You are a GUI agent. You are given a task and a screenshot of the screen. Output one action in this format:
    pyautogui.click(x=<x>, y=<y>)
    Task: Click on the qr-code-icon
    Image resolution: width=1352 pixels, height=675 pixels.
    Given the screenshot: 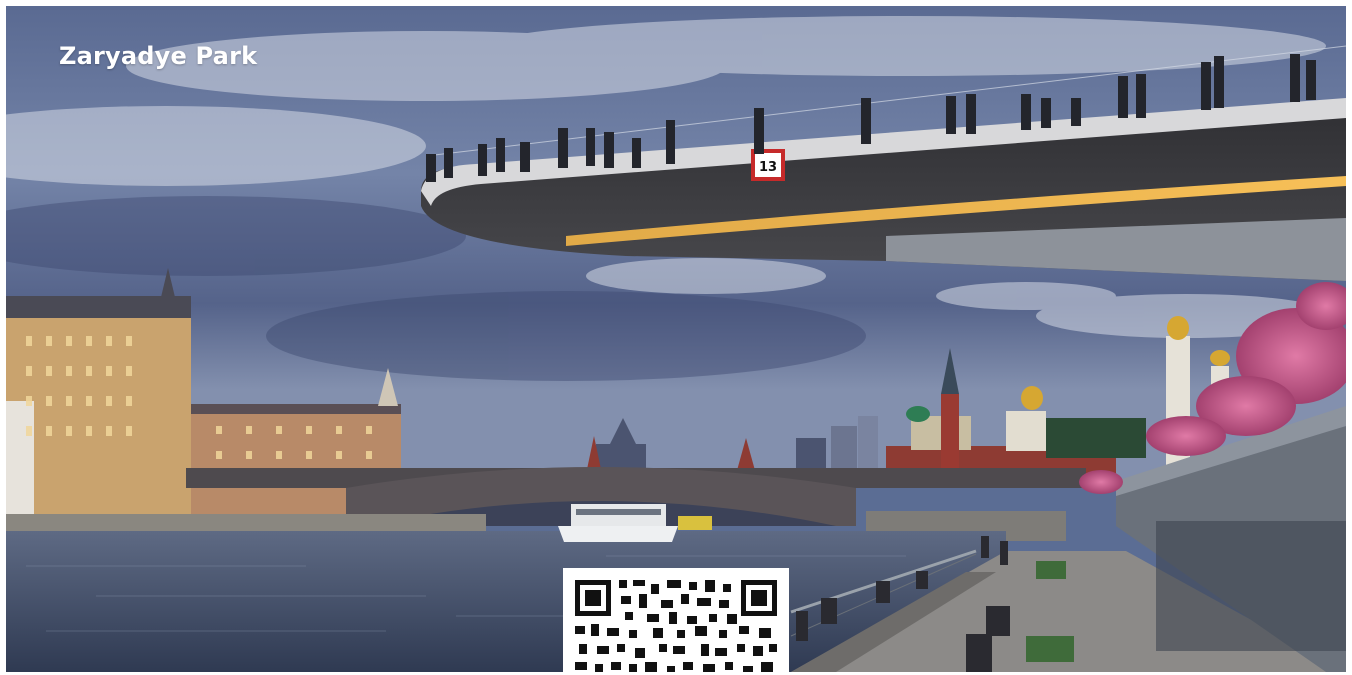 What is the action you would take?
    pyautogui.click(x=676, y=620)
    